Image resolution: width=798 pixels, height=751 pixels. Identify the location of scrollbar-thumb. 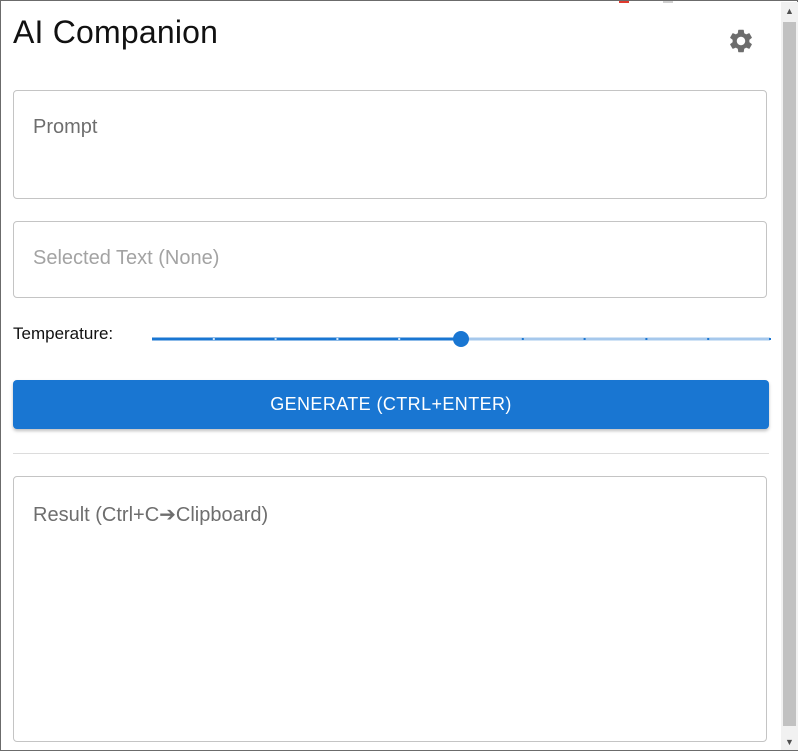
(789, 374).